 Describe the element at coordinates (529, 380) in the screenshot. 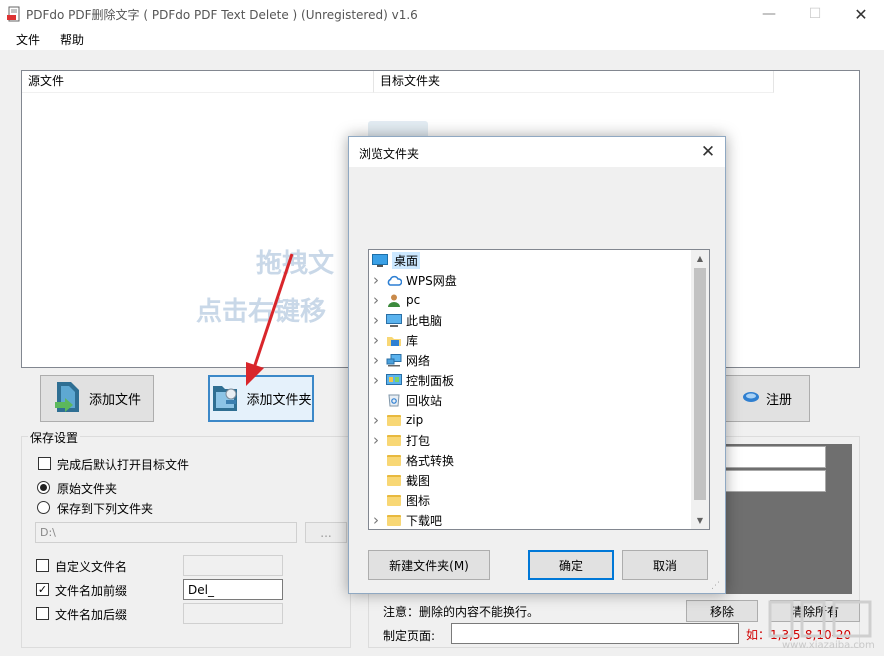

I see `tree-item: › 控制面板` at that location.